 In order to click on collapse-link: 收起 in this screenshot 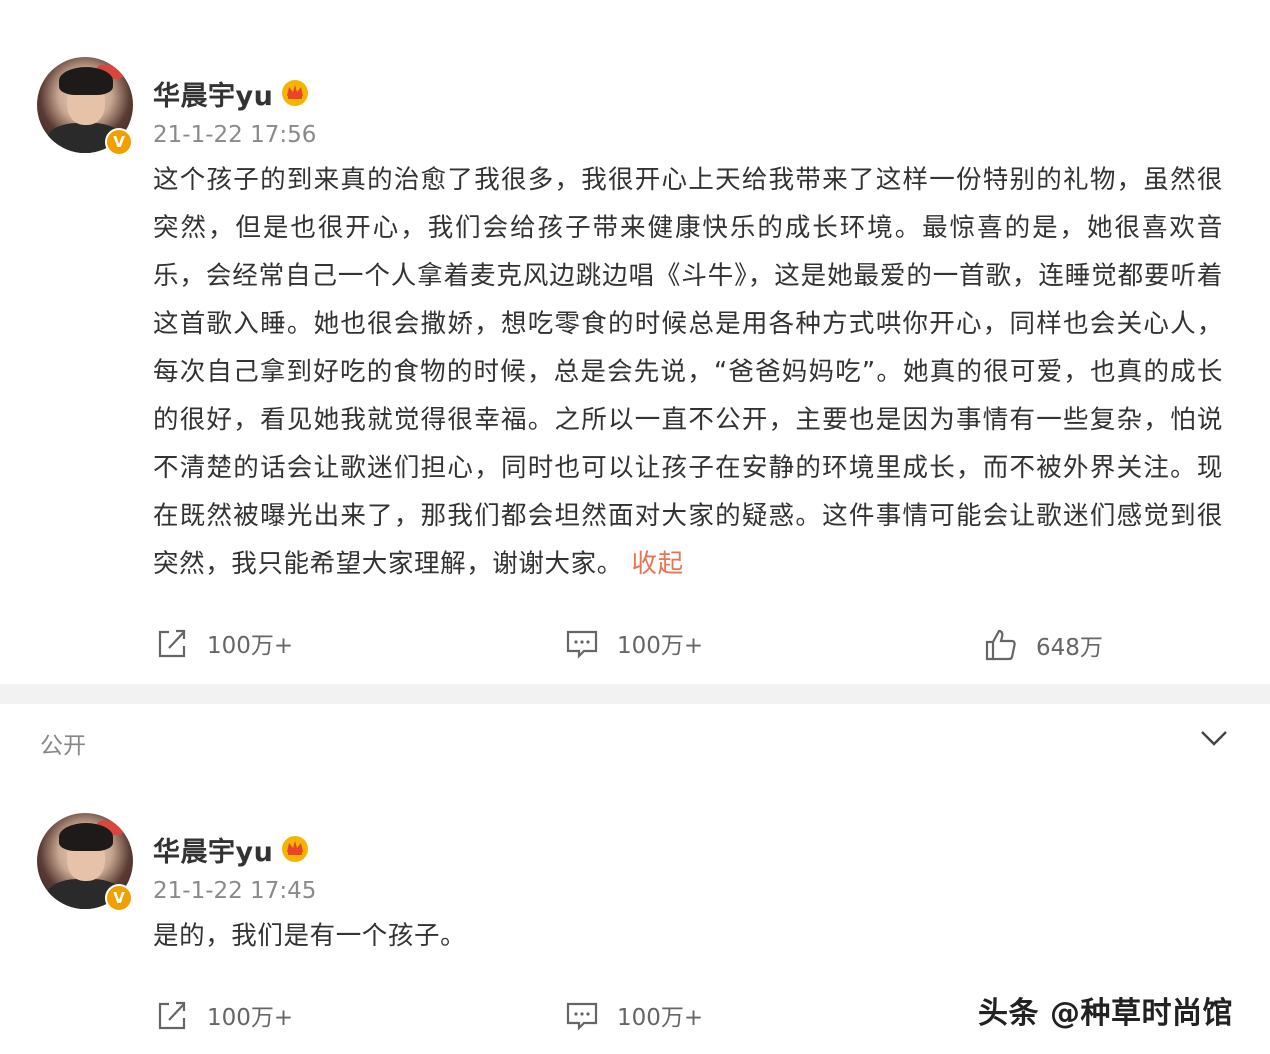, I will do `click(658, 564)`.